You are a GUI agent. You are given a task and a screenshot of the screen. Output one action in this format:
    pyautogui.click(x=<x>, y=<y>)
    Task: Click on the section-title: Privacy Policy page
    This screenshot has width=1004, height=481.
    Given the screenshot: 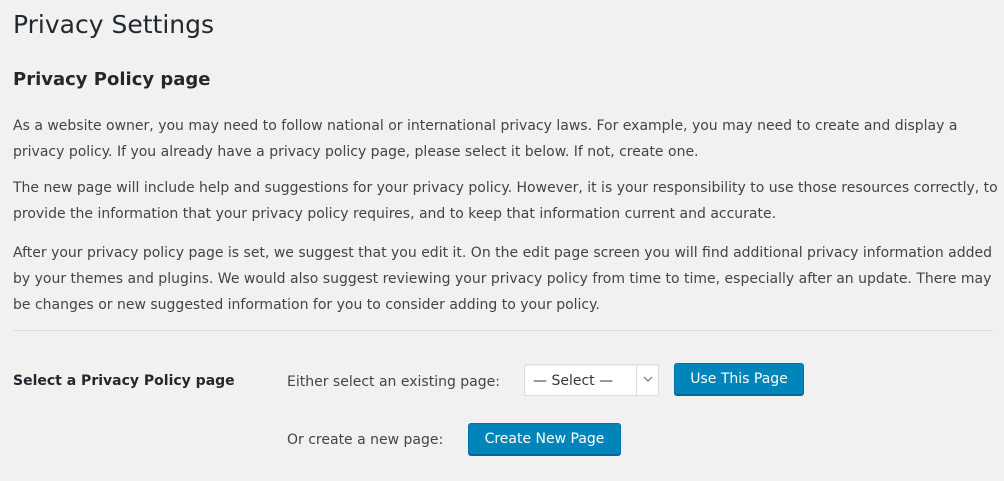 What is the action you would take?
    pyautogui.click(x=112, y=79)
    